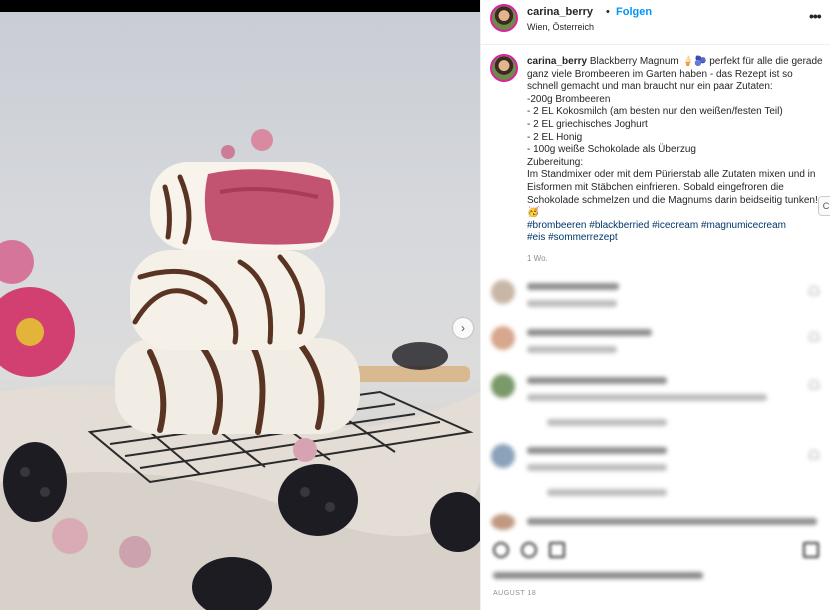 The image size is (830, 610). I want to click on follow-button: Folgen, so click(634, 12).